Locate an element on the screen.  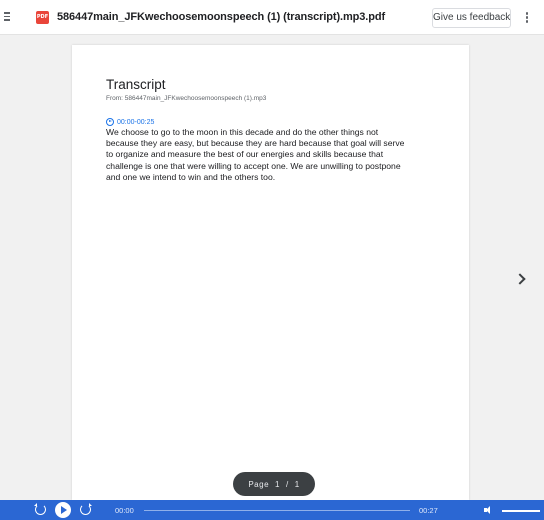
page-label: Page is located at coordinates (259, 484).